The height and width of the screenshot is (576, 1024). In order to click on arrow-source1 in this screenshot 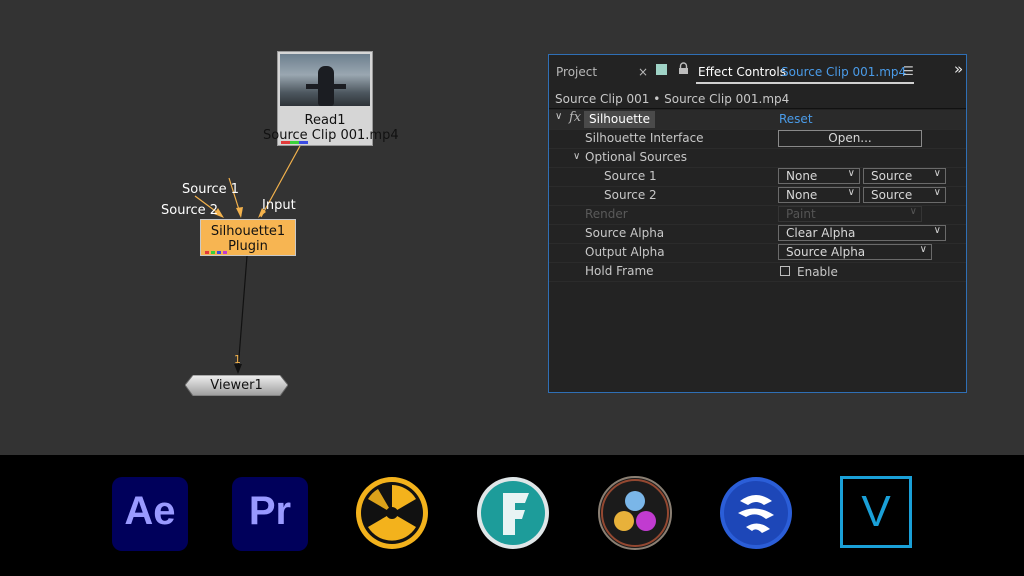, I will do `click(239, 212)`.